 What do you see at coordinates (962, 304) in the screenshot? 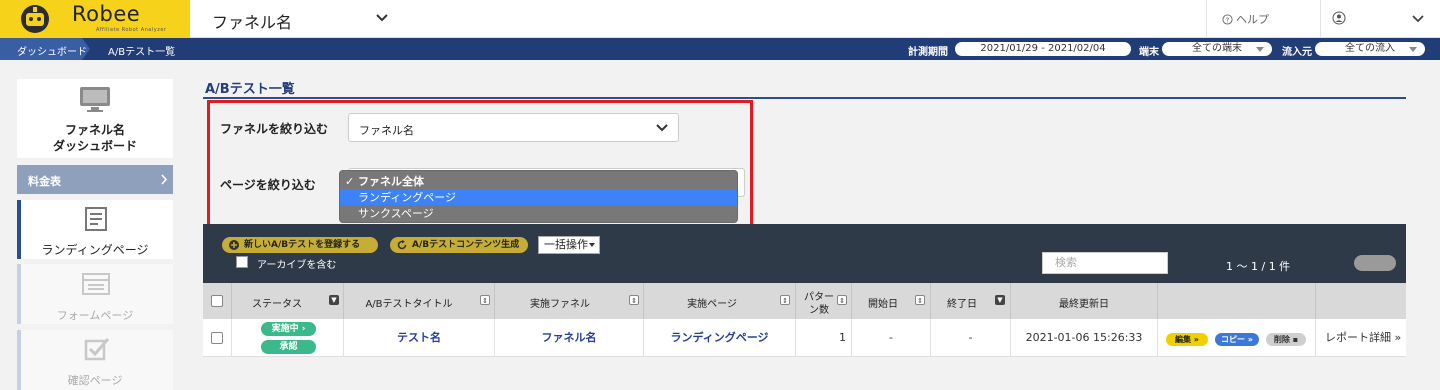
I see `header-end-label: 終了日` at bounding box center [962, 304].